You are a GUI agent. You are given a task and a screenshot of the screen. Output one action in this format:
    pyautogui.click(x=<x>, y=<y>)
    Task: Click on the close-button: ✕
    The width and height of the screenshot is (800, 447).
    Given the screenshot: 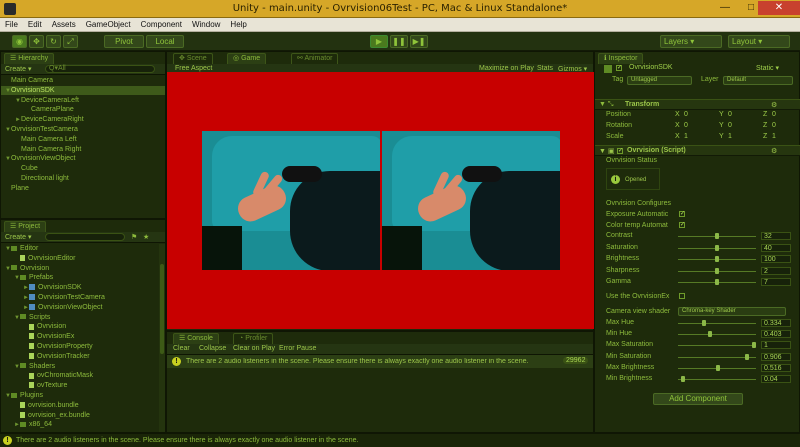 What is the action you would take?
    pyautogui.click(x=779, y=8)
    